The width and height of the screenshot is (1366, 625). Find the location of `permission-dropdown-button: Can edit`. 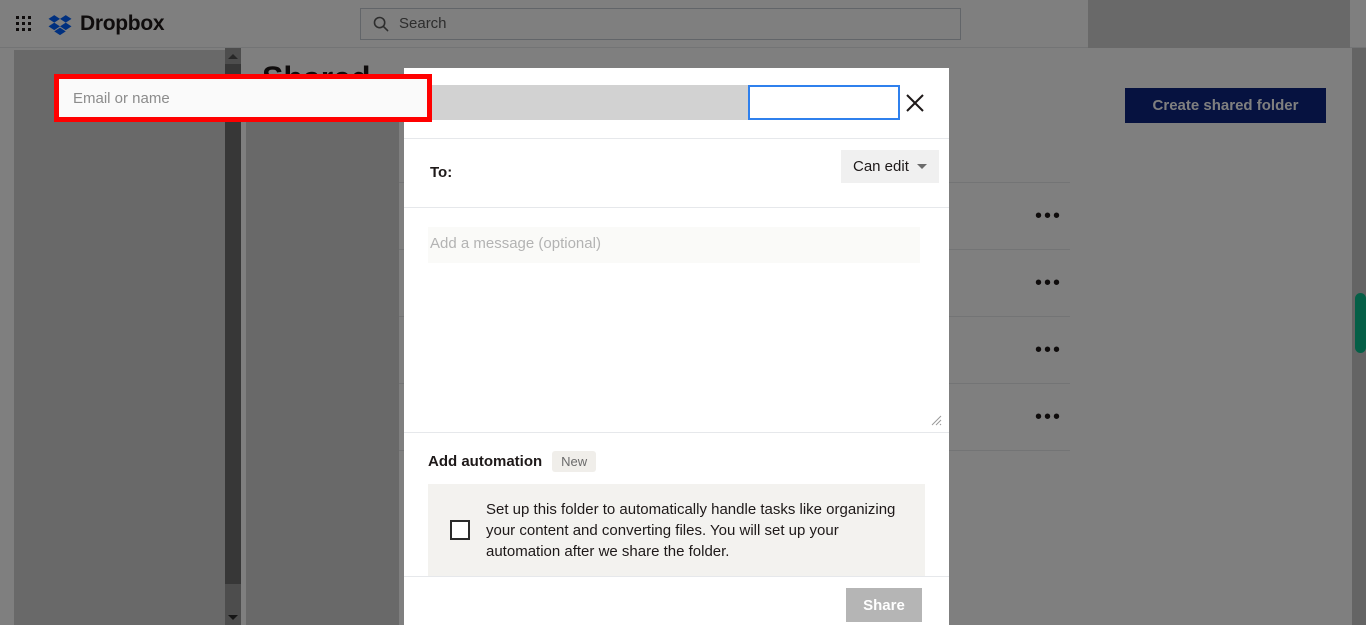

permission-dropdown-button: Can edit is located at coordinates (890, 166).